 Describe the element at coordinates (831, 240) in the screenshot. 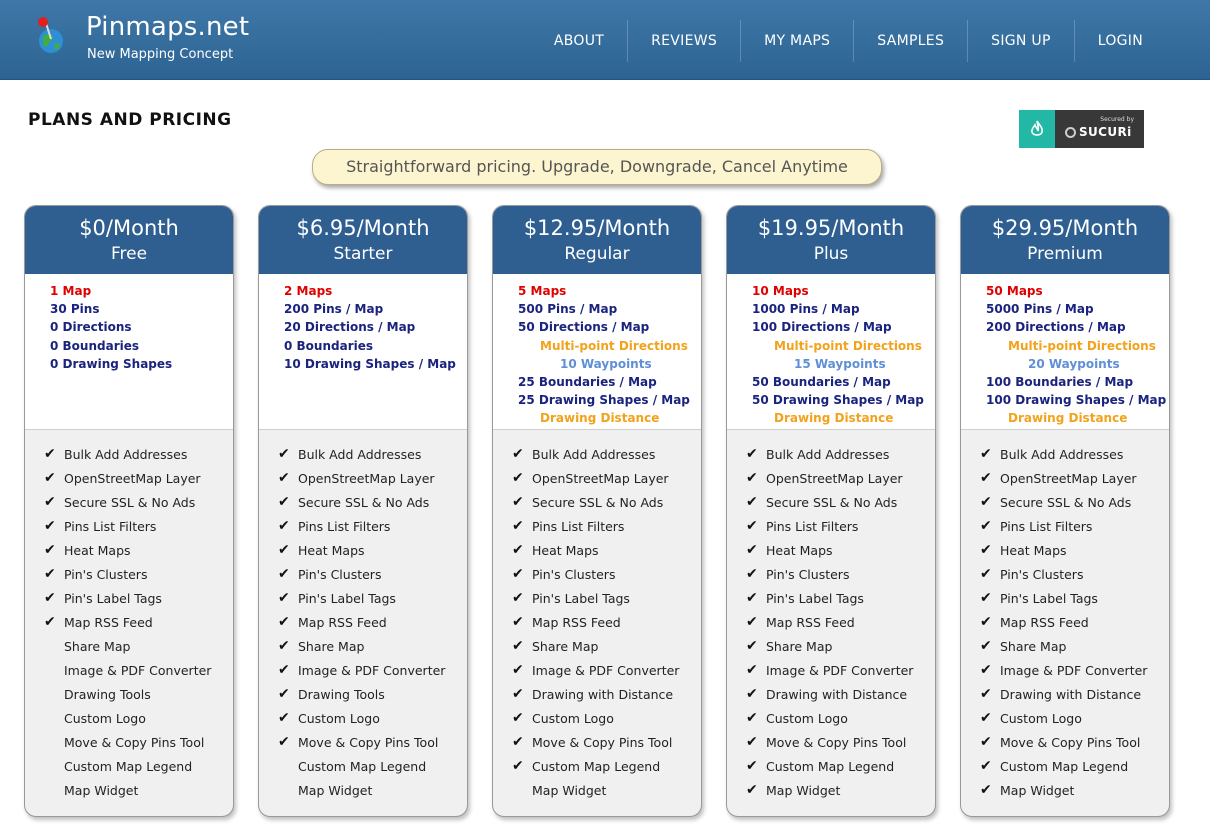

I see `plan-header: $19.95/Month Plus` at that location.